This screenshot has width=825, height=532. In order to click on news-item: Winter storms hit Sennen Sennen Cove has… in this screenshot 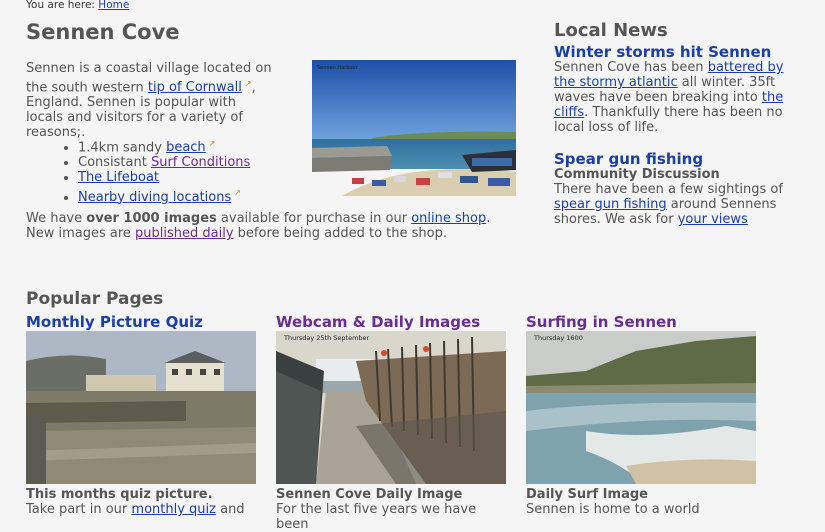, I will do `click(669, 89)`.